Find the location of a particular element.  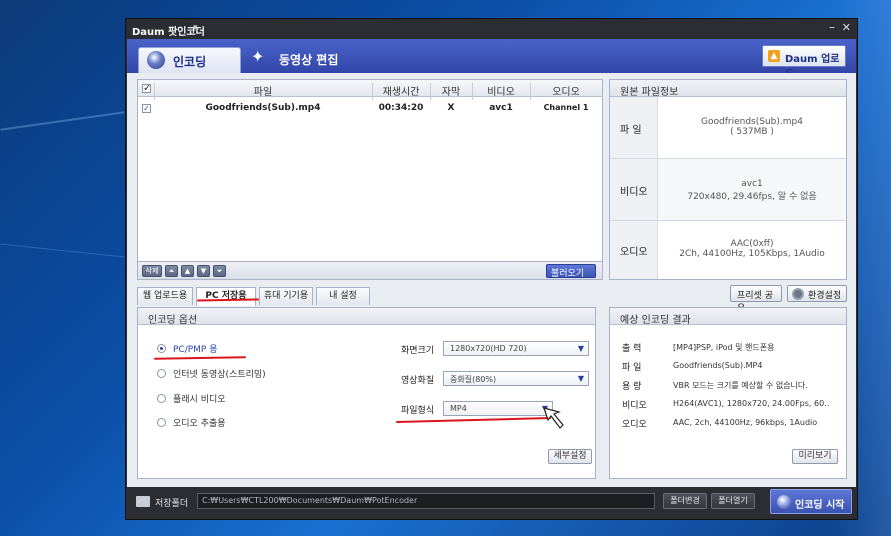

result-key: 오디오 is located at coordinates (634, 425).